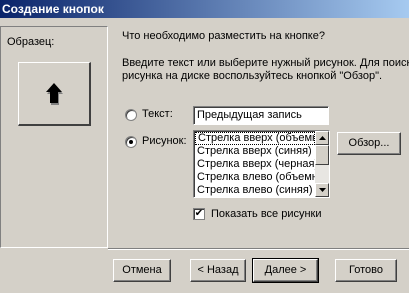 This screenshot has width=409, height=293. What do you see at coordinates (131, 142) in the screenshot?
I see `picture-option-radio` at bounding box center [131, 142].